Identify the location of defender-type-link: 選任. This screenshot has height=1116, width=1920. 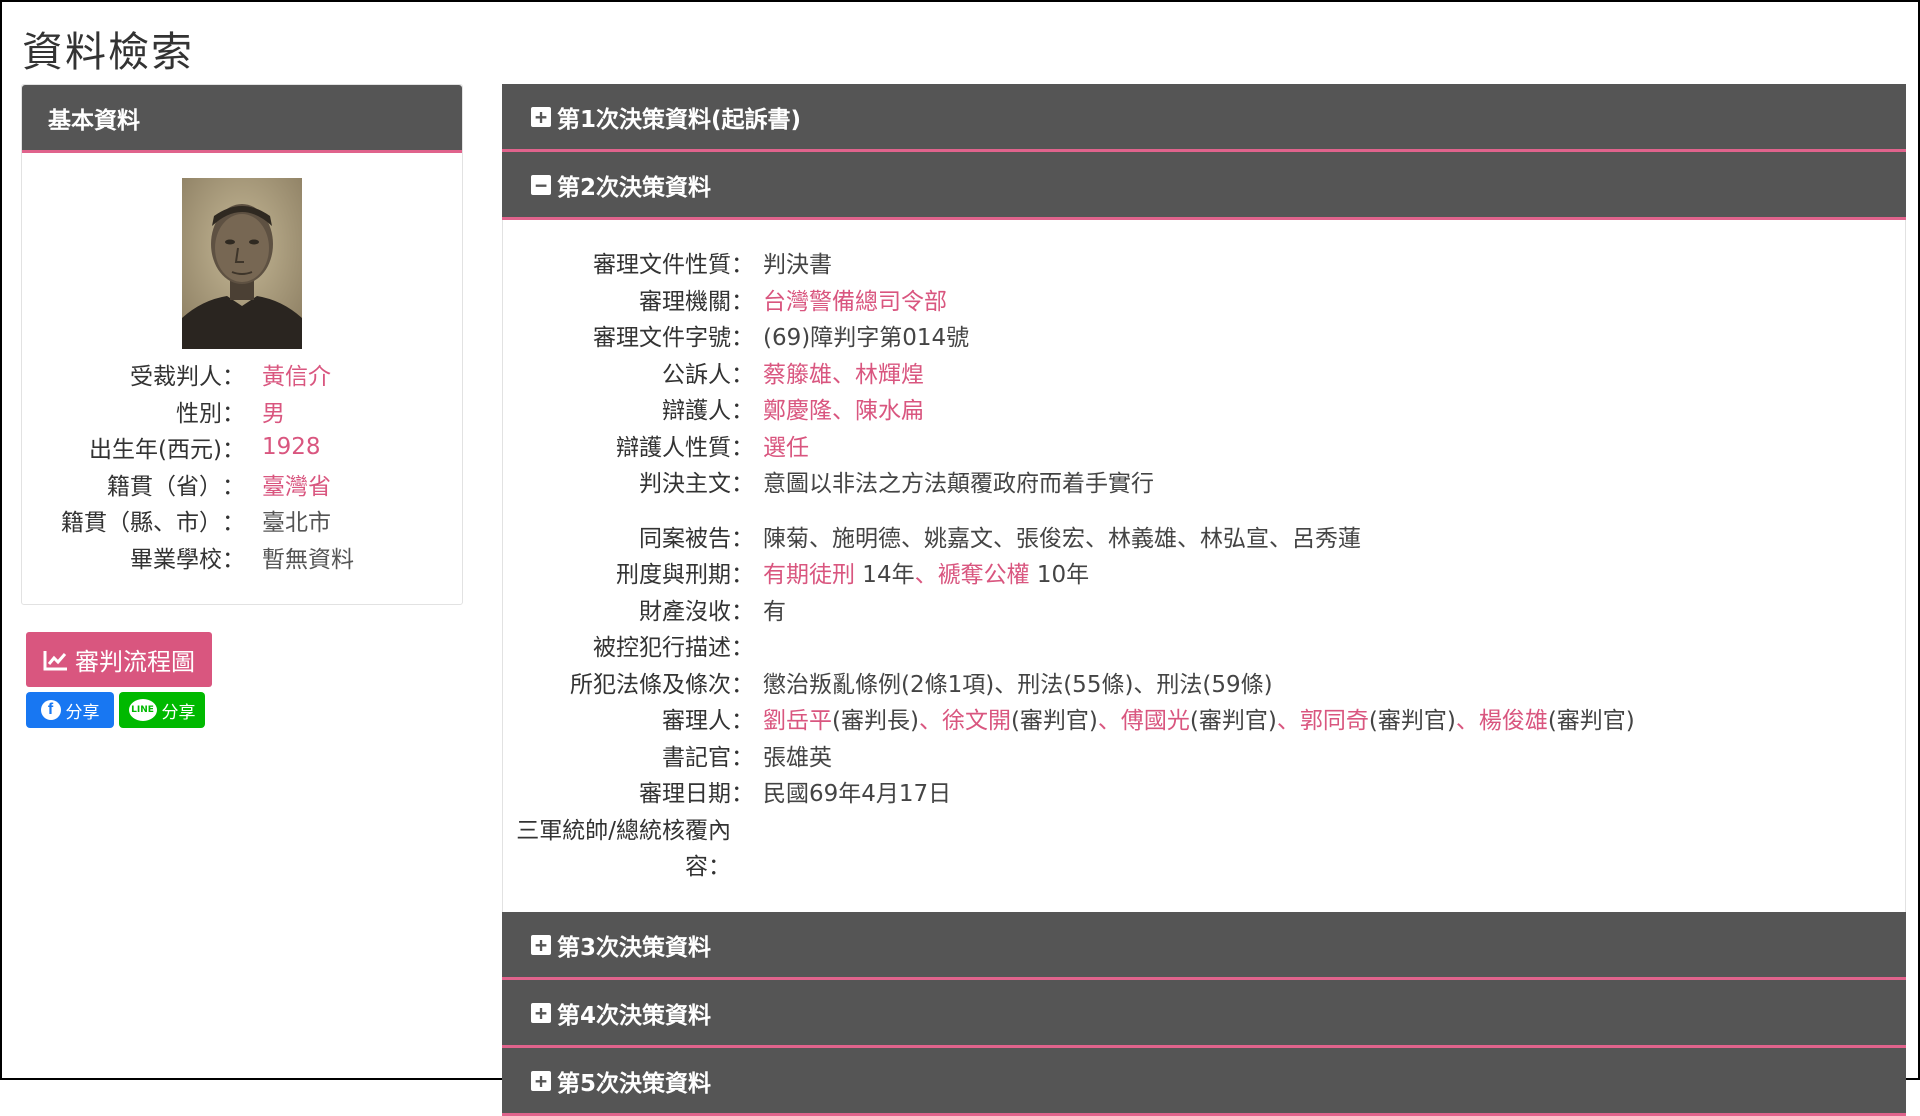
(786, 448).